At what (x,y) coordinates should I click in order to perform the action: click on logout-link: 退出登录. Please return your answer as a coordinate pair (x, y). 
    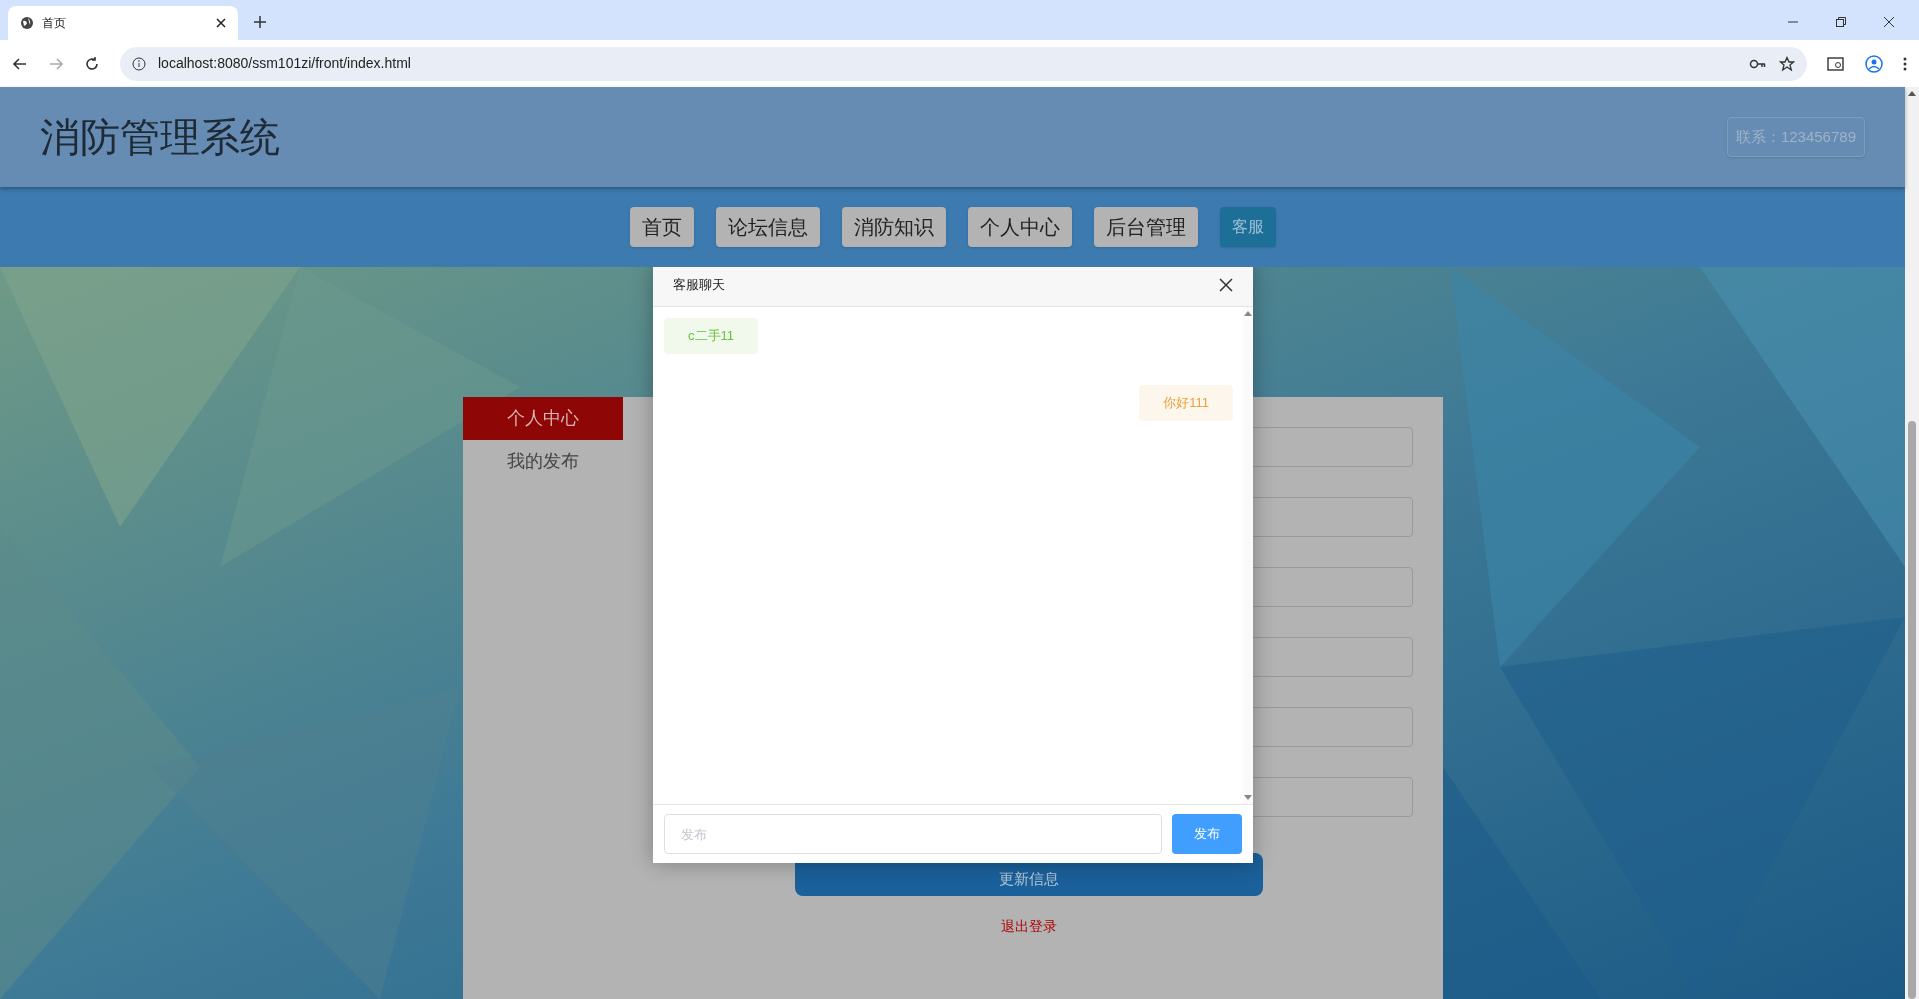
    Looking at the image, I should click on (1029, 926).